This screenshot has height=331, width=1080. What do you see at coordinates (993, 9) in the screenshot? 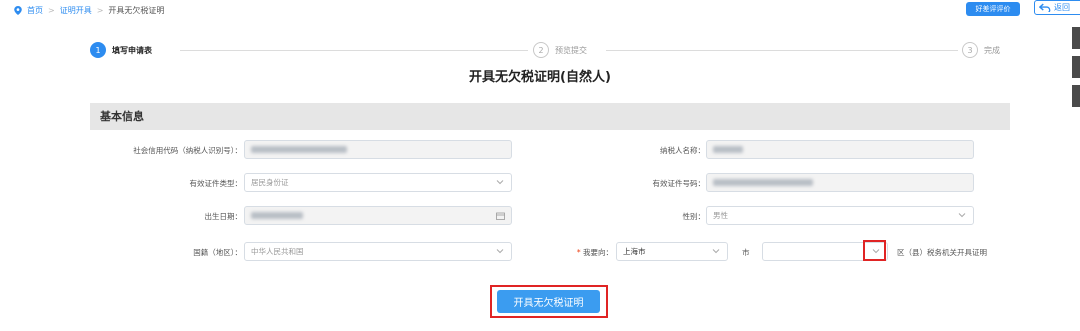
I see `rating-button: 好差评评价` at bounding box center [993, 9].